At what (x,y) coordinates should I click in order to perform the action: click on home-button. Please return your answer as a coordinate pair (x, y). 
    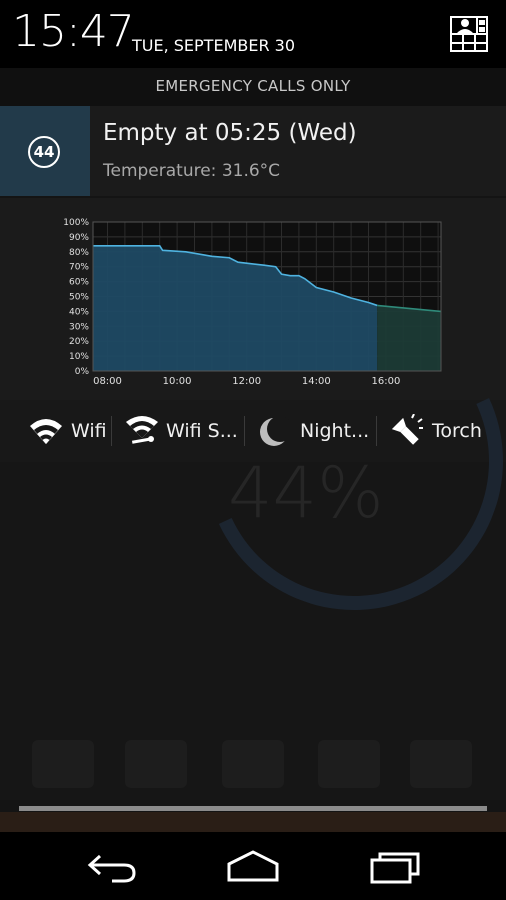
    Looking at the image, I should click on (253, 866).